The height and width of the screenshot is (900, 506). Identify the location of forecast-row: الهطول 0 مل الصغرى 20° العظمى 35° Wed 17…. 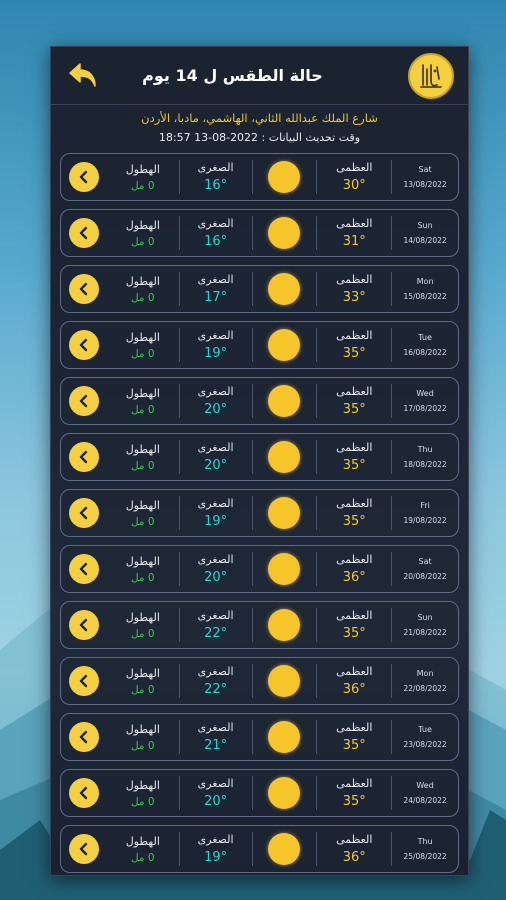
(259, 401).